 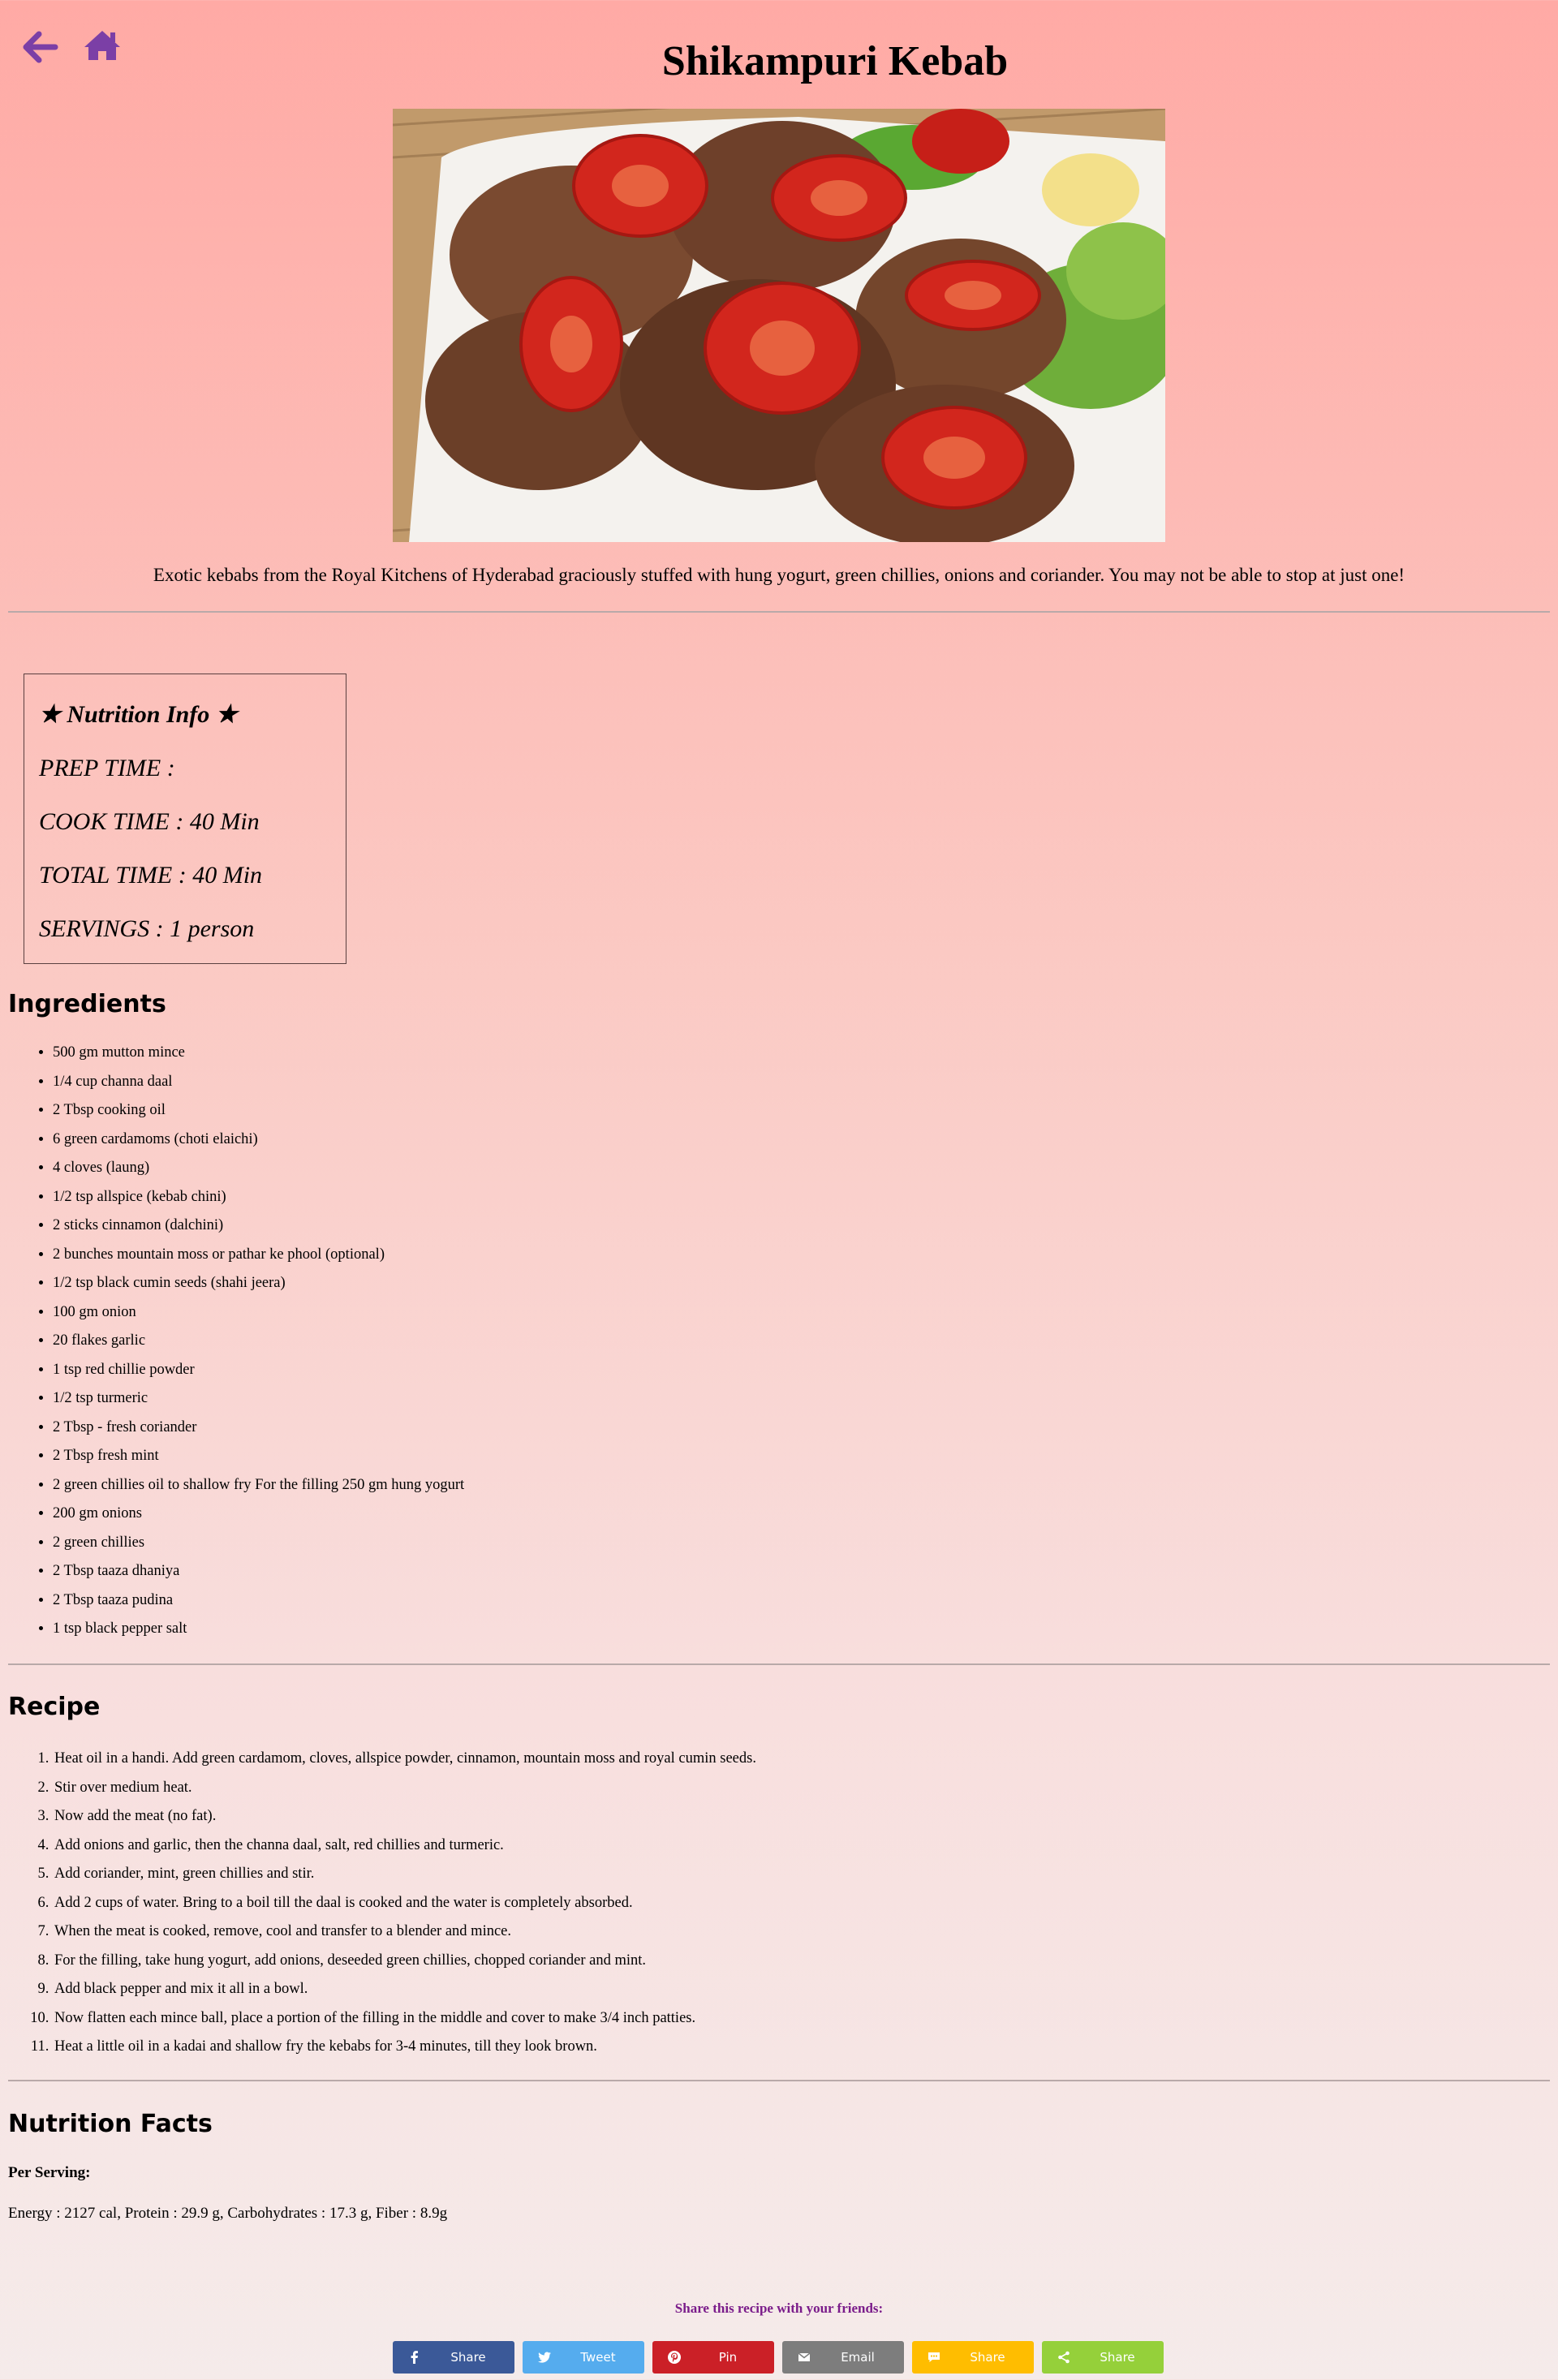 I want to click on recipe-step: Stir over medium heat., so click(x=404, y=1789).